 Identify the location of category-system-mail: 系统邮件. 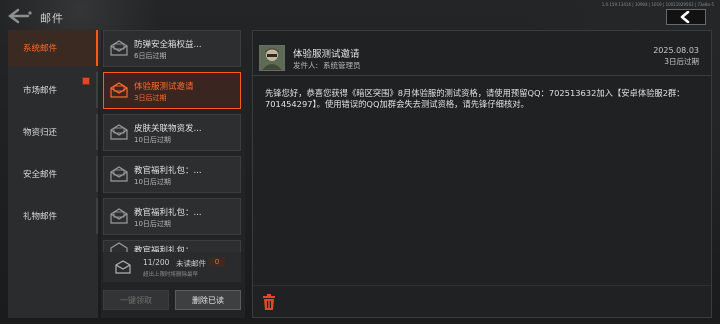
(53, 48).